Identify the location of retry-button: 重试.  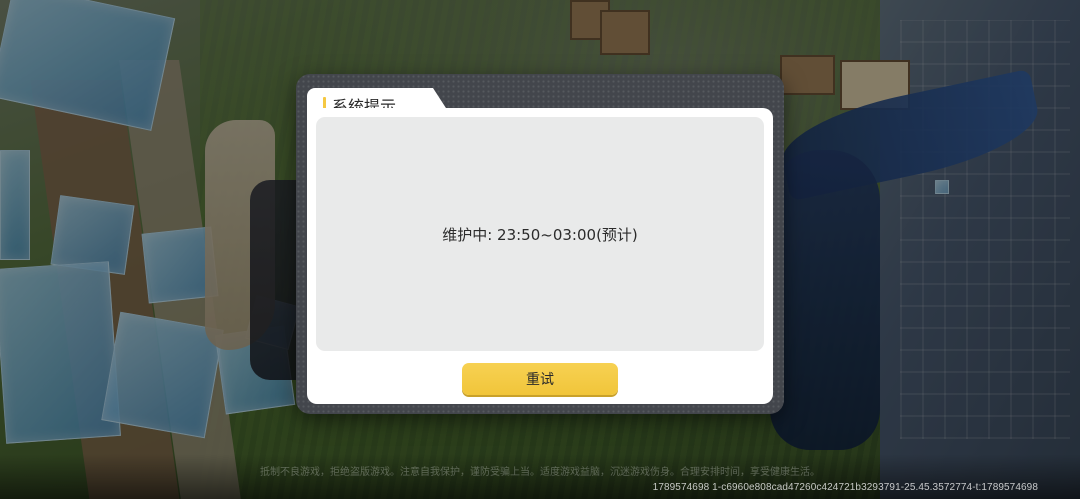
(540, 379).